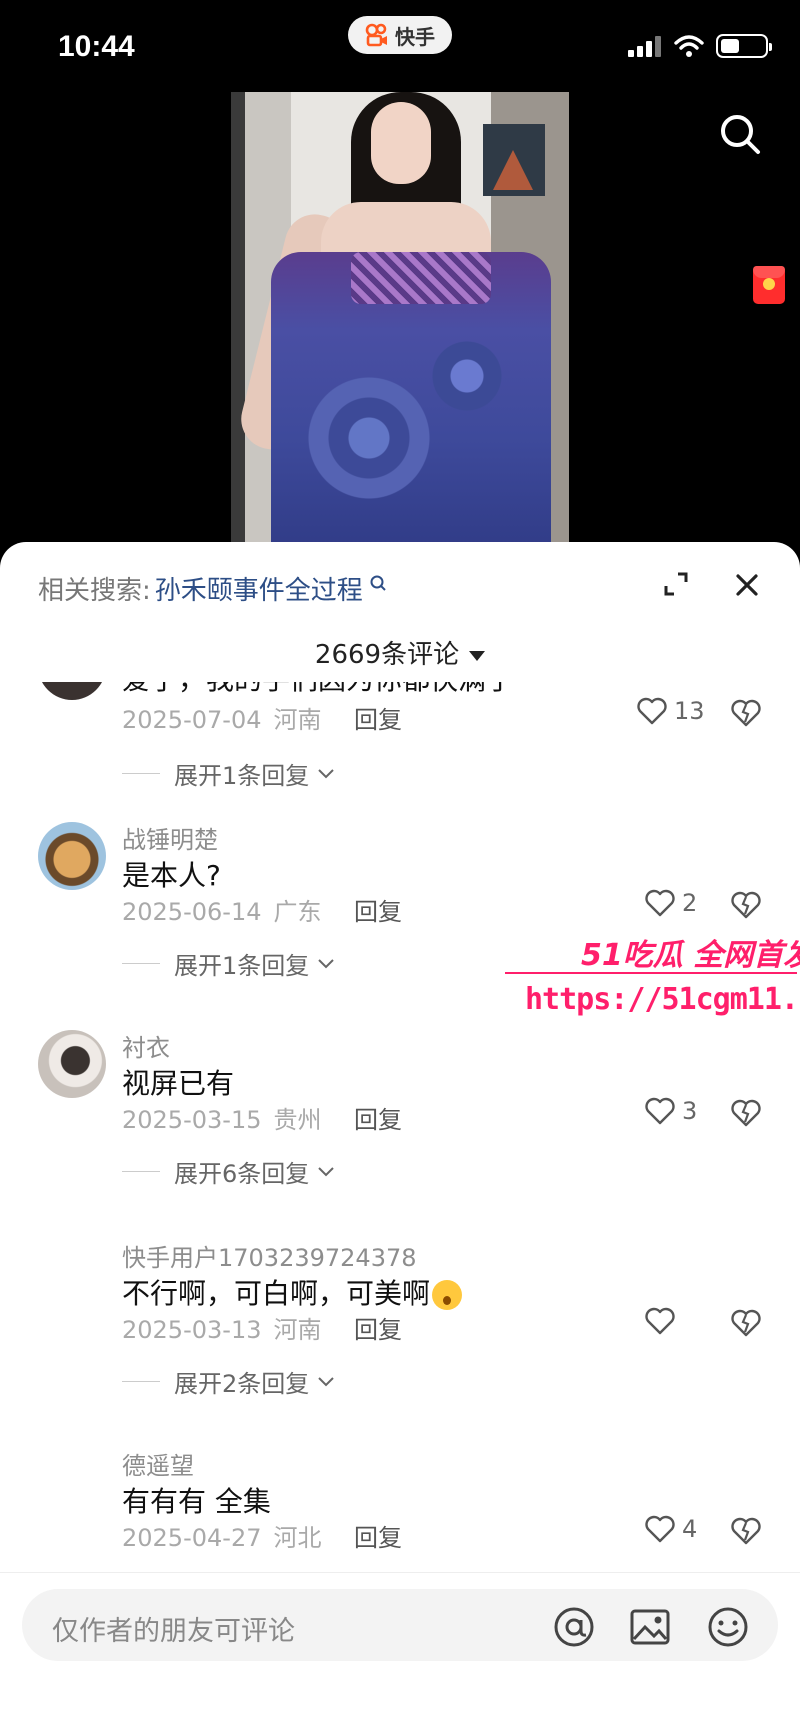 This screenshot has height=1731, width=800. What do you see at coordinates (477, 655) in the screenshot?
I see `caret-down-icon` at bounding box center [477, 655].